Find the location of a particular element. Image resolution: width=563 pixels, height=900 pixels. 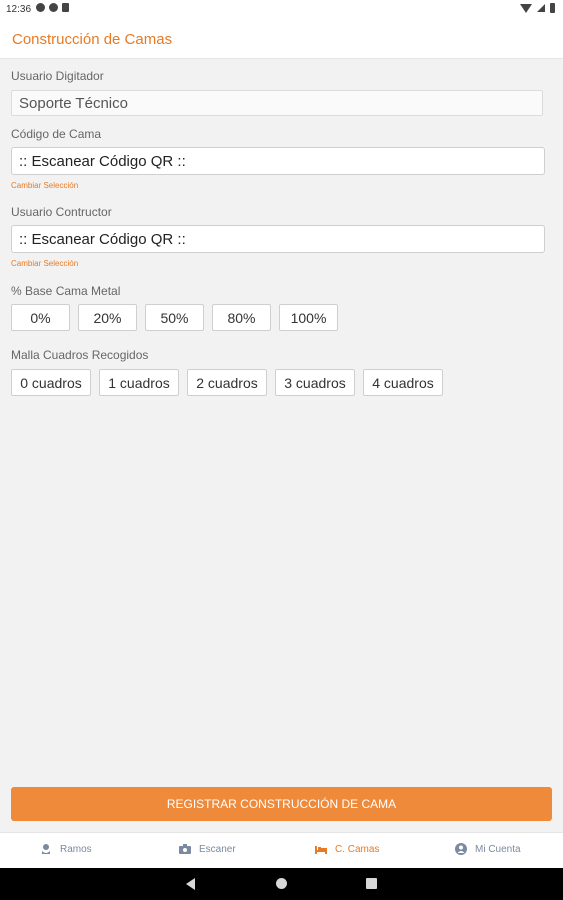

sync-notification-icon is located at coordinates (53, 7).